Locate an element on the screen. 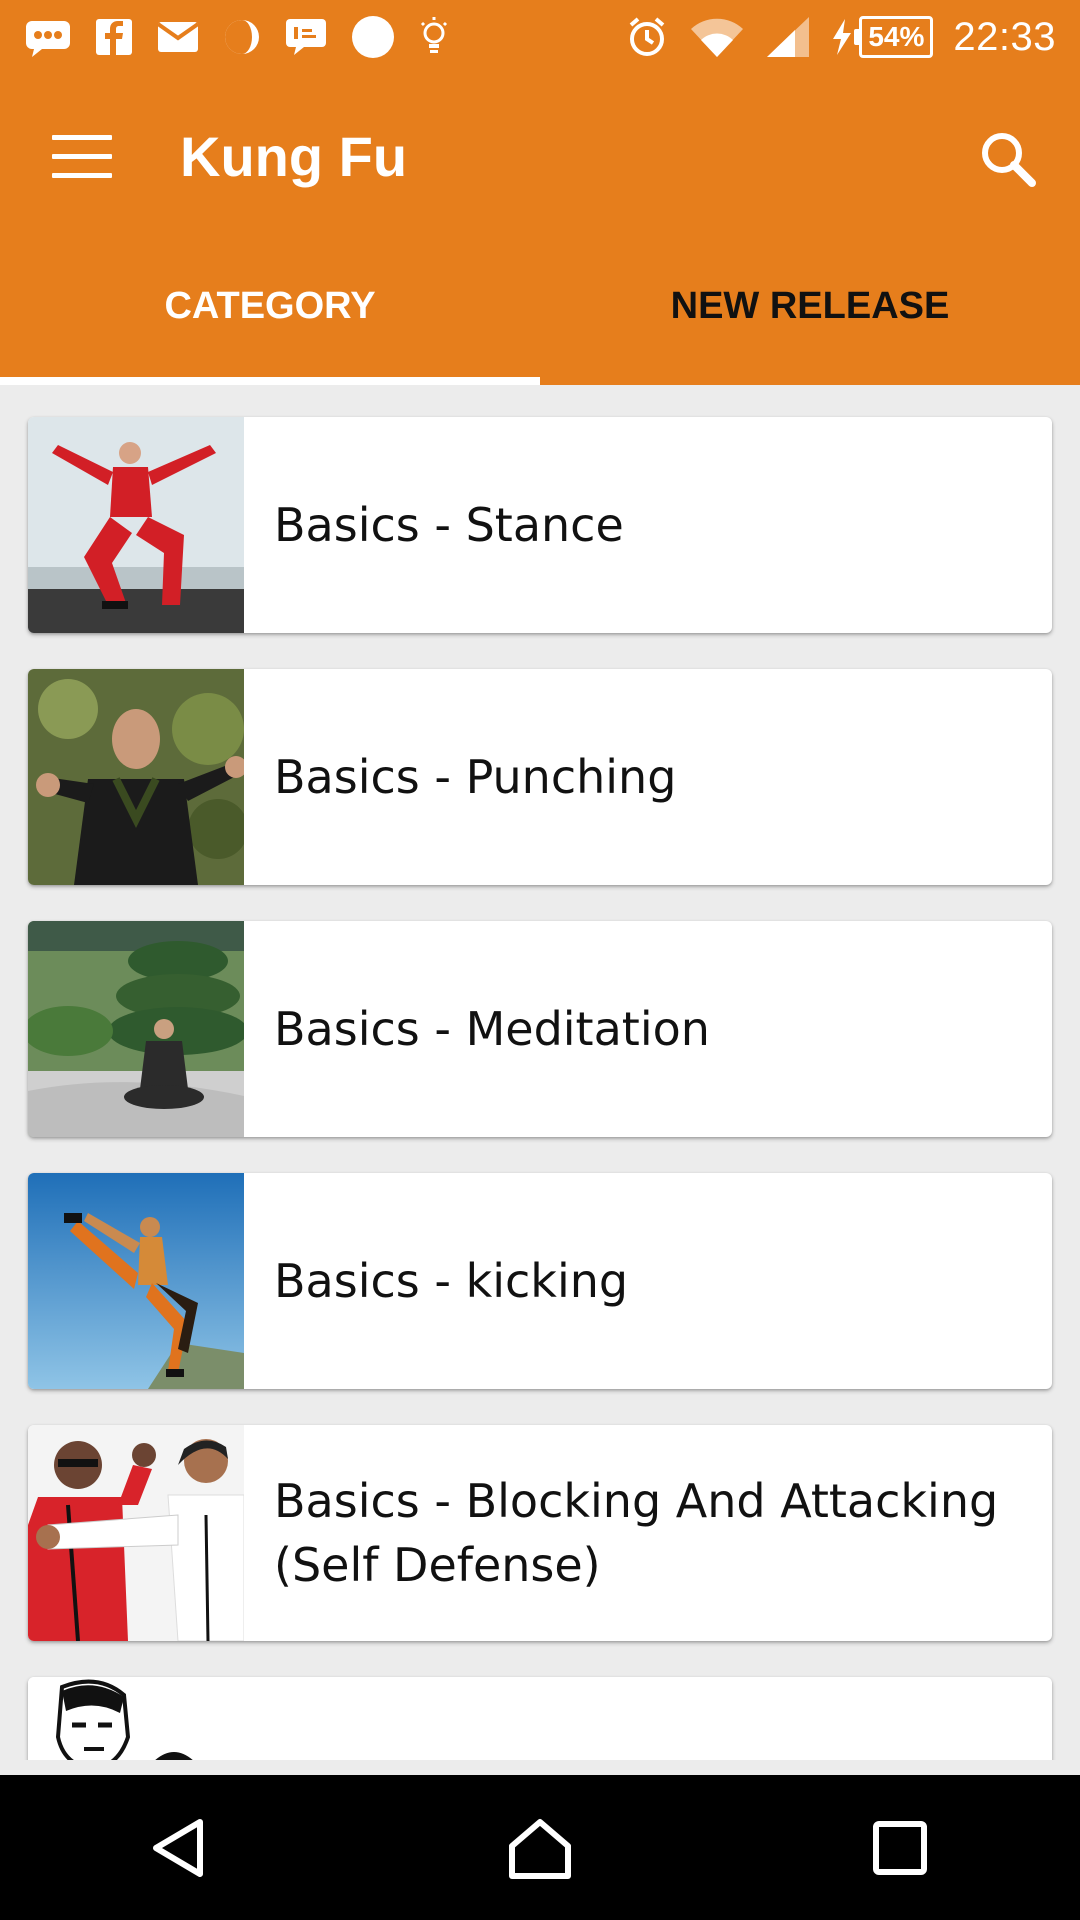  punching-thumbnail is located at coordinates (136, 777).